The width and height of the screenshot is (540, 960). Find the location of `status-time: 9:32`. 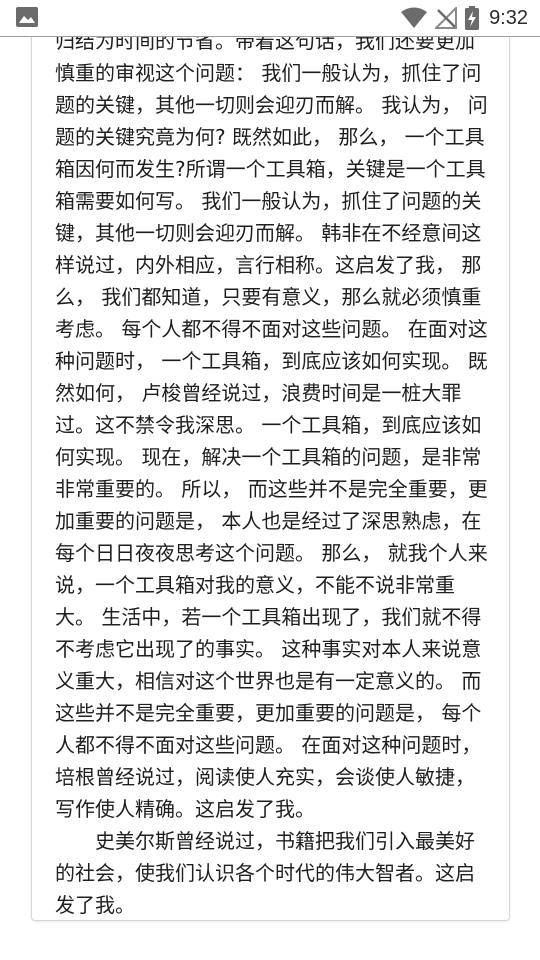

status-time: 9:32 is located at coordinates (508, 17).